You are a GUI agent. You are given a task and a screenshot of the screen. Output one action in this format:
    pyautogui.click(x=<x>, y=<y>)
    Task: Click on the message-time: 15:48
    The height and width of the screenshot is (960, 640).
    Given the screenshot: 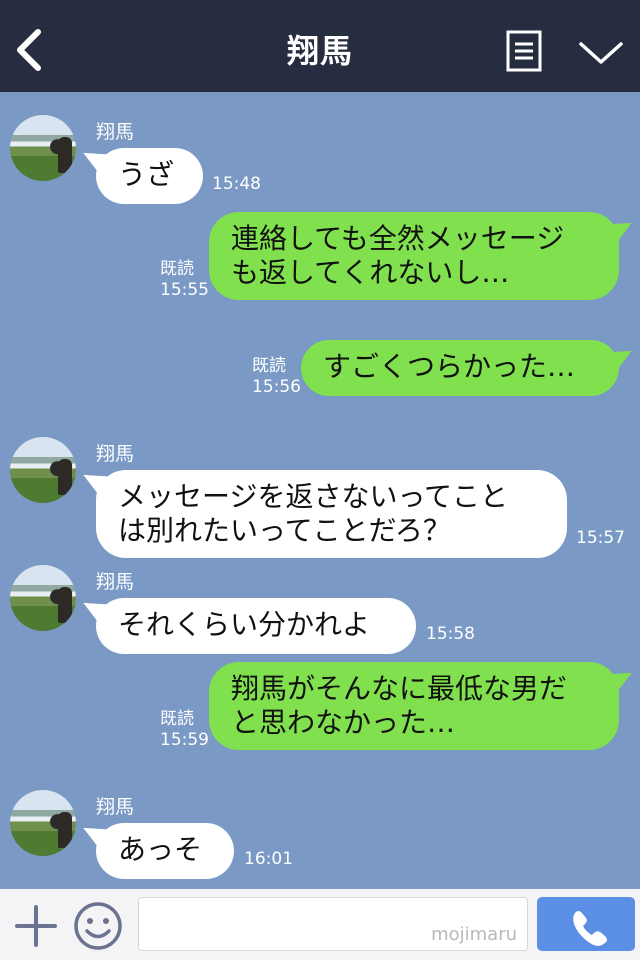 What is the action you would take?
    pyautogui.click(x=236, y=184)
    